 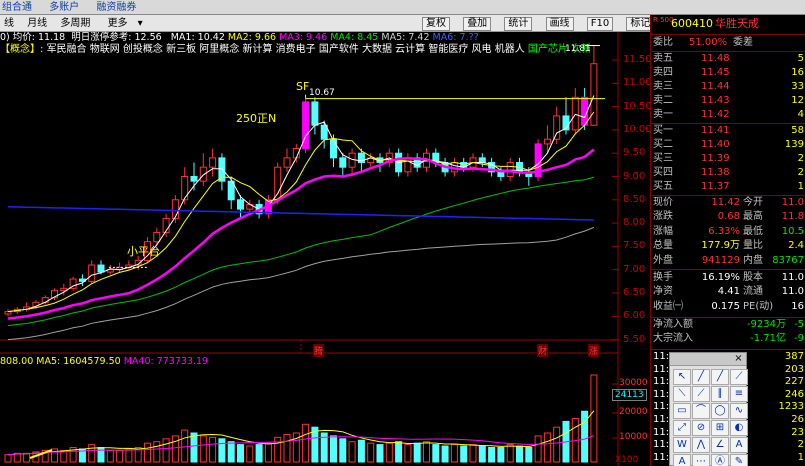 I want to click on period-line: 线, so click(x=9, y=23).